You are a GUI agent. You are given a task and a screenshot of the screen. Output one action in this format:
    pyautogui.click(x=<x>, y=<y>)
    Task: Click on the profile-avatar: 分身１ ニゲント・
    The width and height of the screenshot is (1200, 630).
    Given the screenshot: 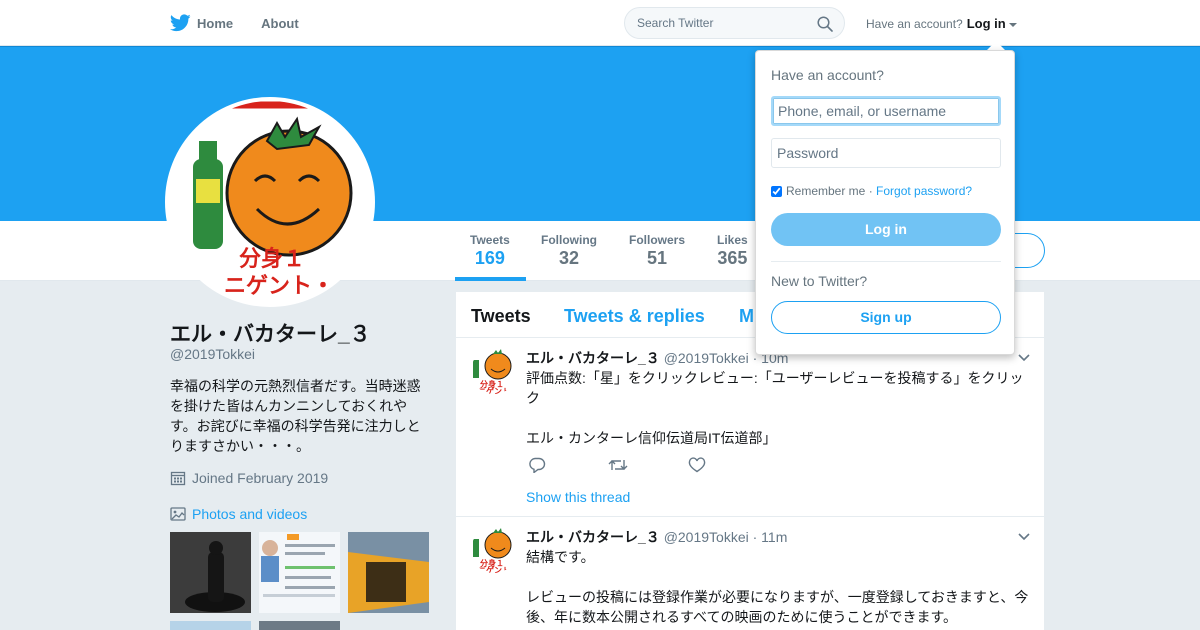 What is the action you would take?
    pyautogui.click(x=270, y=202)
    